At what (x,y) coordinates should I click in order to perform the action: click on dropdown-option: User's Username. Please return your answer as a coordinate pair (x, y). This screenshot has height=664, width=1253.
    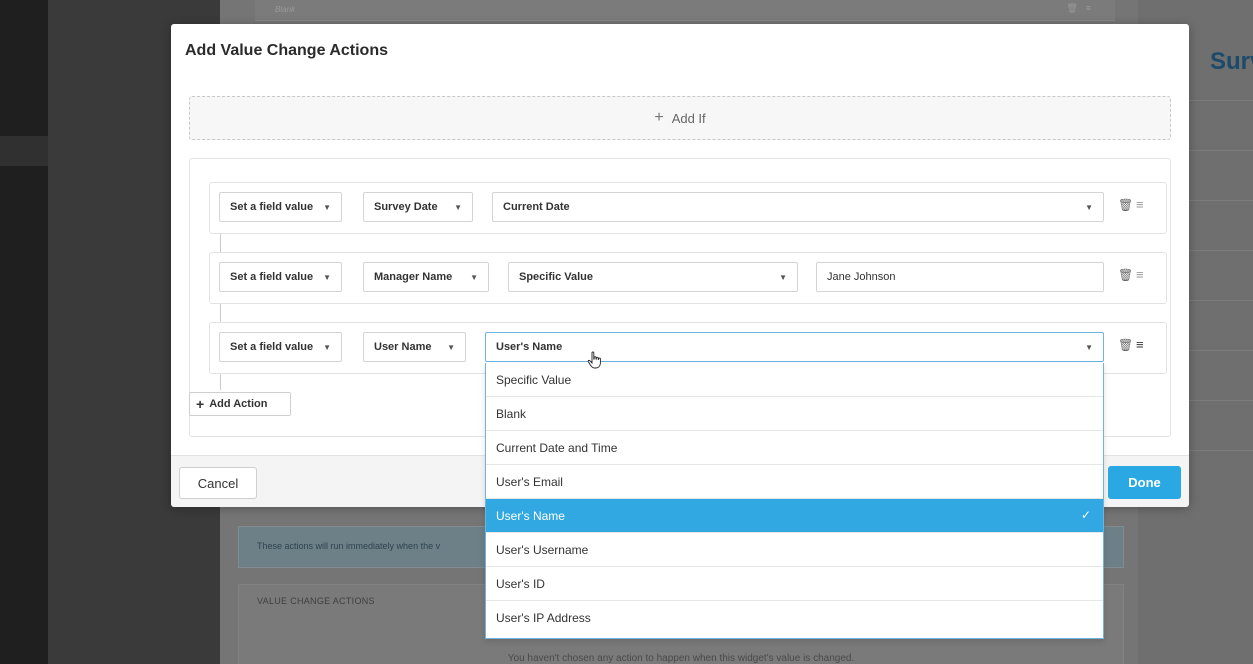
    Looking at the image, I should click on (794, 550).